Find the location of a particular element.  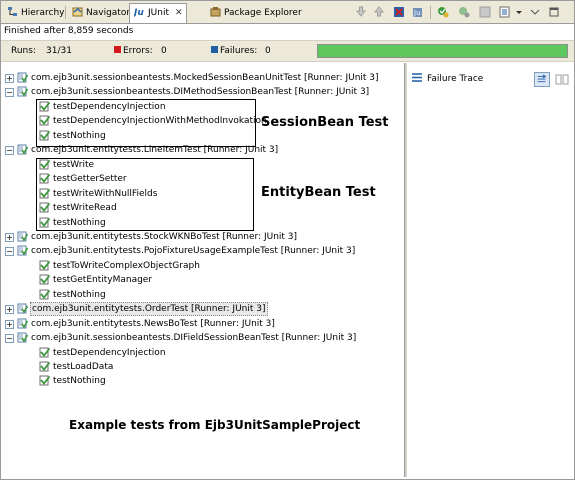

filter-stack-icon is located at coordinates (542, 79).